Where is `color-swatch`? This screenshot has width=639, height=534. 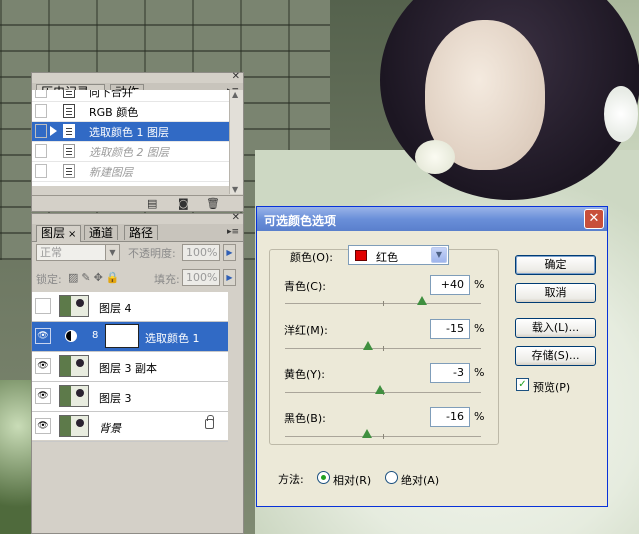 color-swatch is located at coordinates (361, 255).